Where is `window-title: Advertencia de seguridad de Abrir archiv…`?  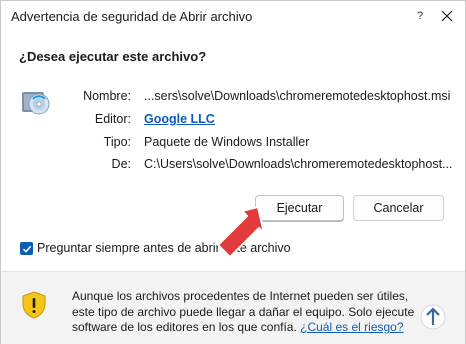 window-title: Advertencia de seguridad de Abrir archiv… is located at coordinates (132, 16).